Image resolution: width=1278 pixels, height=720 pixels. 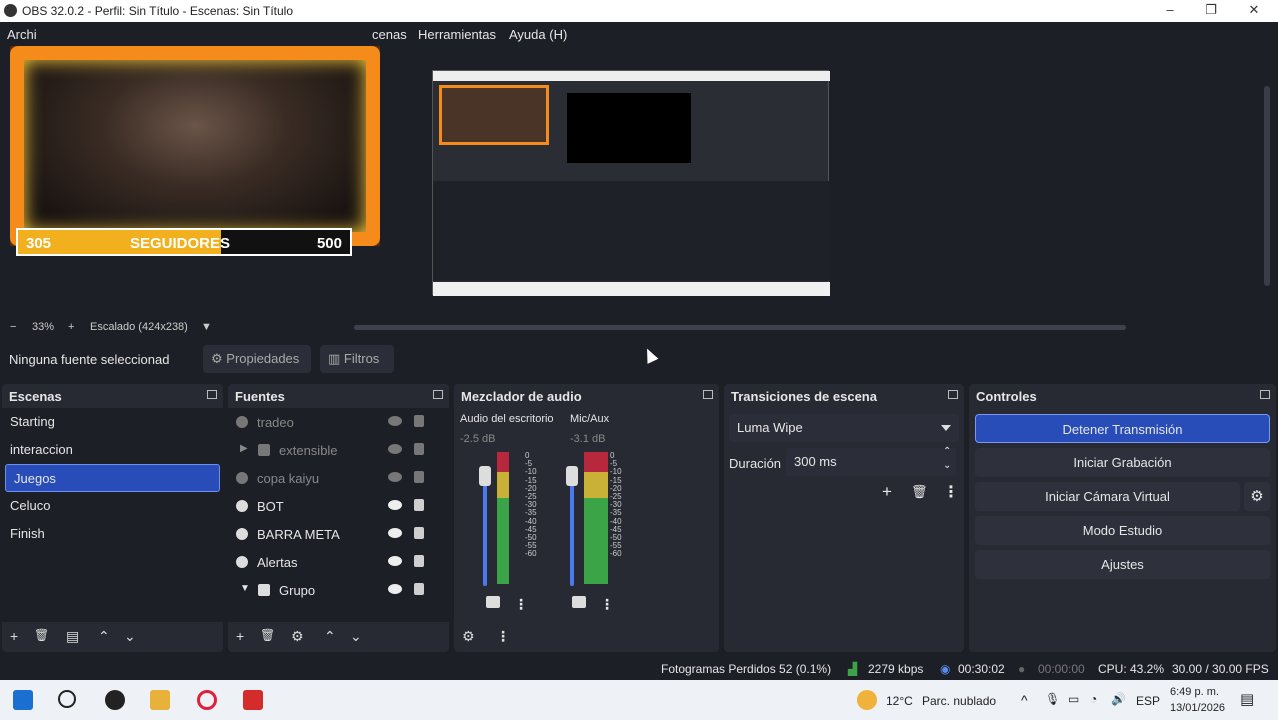 What do you see at coordinates (338, 534) in the screenshot?
I see `source-item: BARRA META` at bounding box center [338, 534].